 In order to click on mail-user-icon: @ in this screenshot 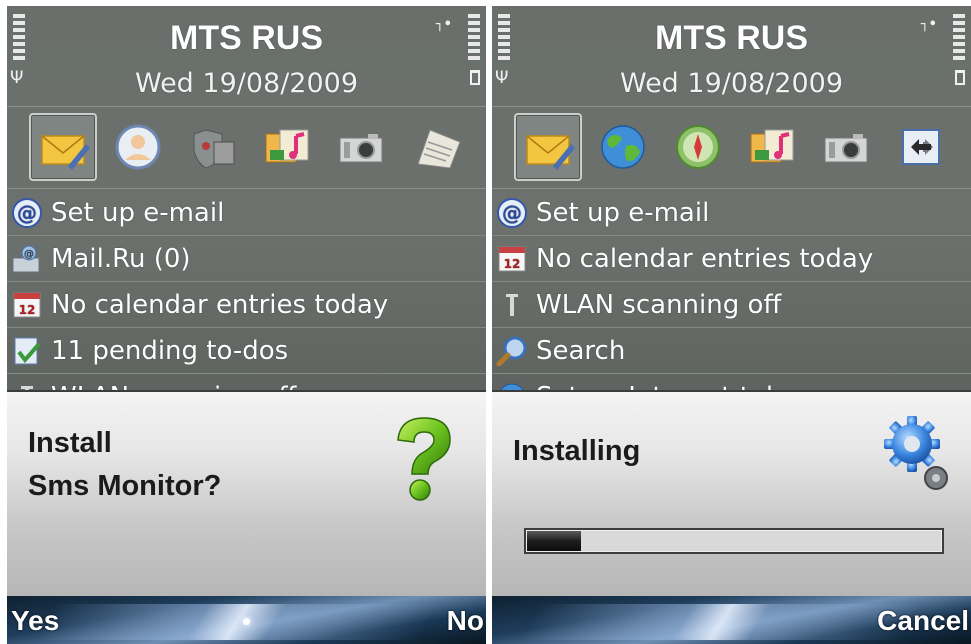, I will do `click(26, 259)`.